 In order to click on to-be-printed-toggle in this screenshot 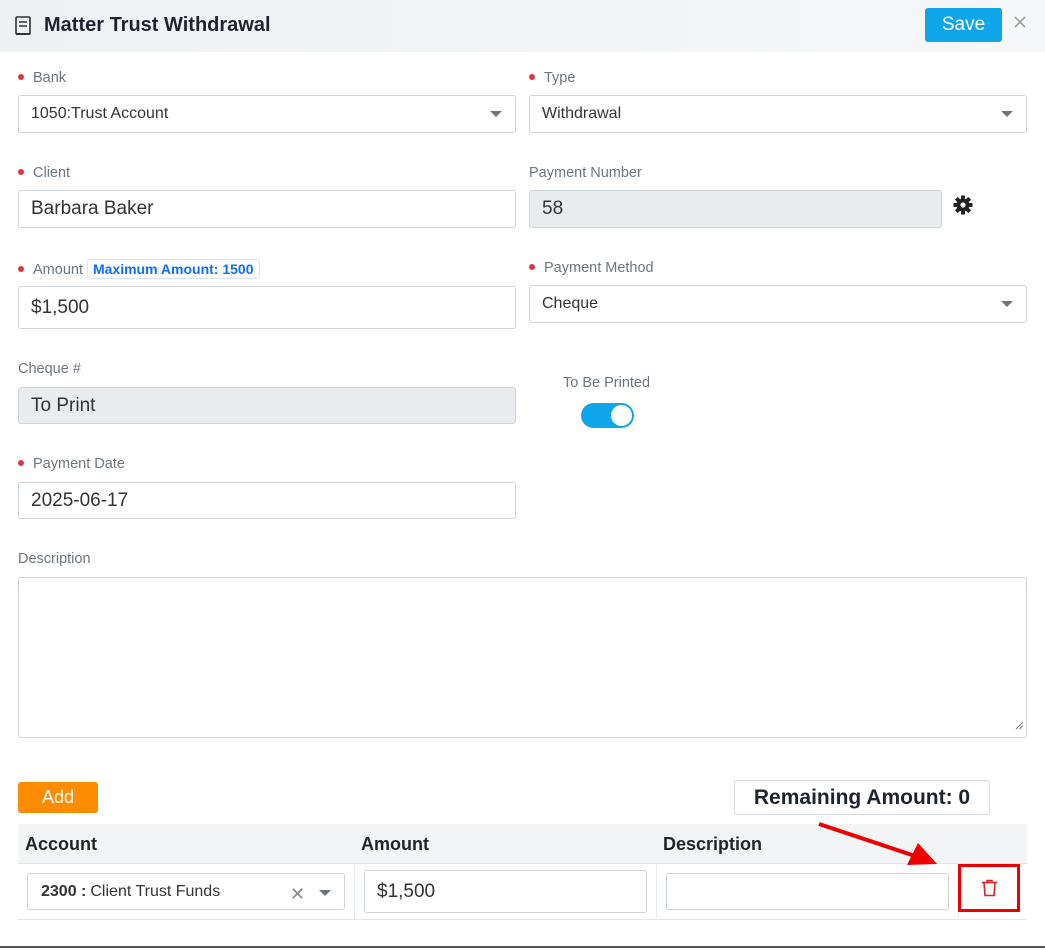, I will do `click(607, 415)`.